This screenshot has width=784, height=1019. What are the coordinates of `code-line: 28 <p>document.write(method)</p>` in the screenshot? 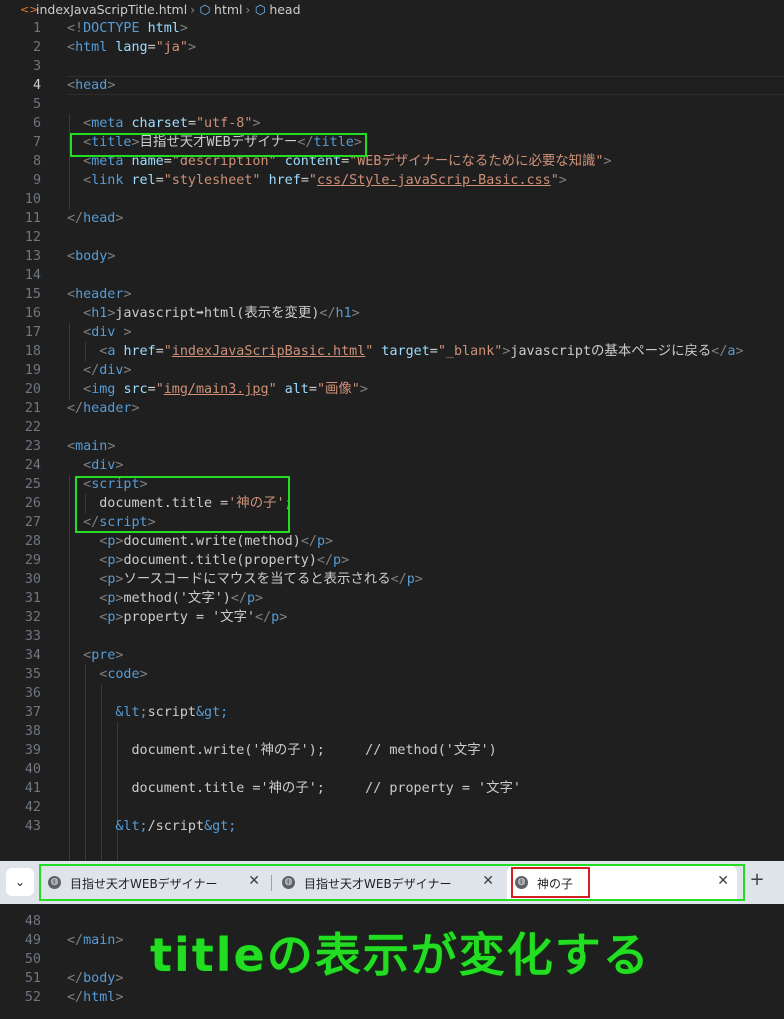 It's located at (392, 541).